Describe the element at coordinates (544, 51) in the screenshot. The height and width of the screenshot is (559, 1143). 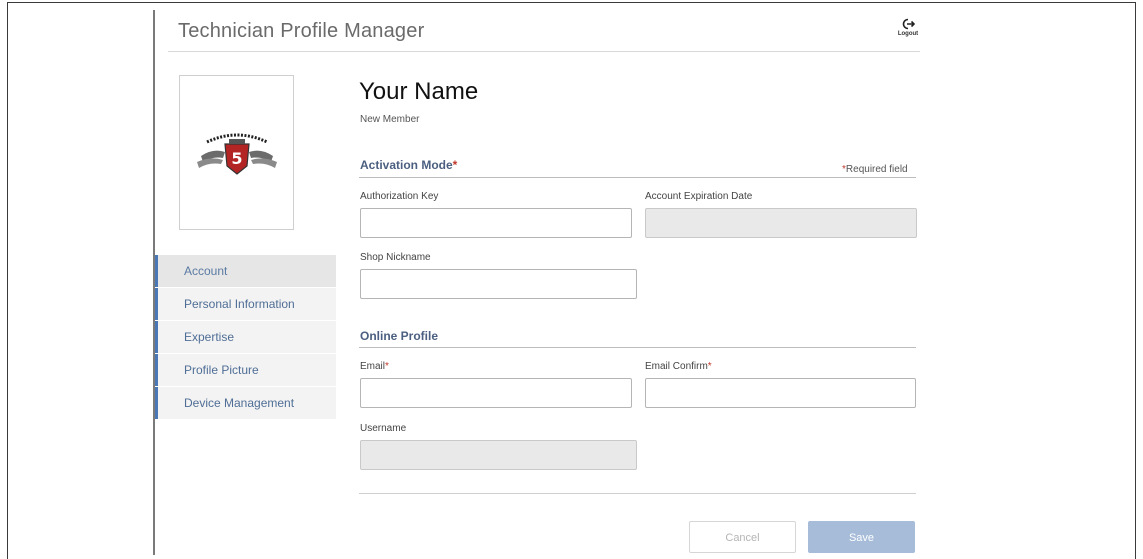
I see `header-divider` at that location.